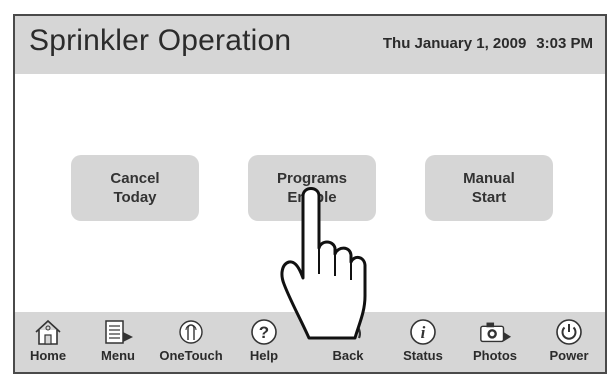  What do you see at coordinates (489, 178) in the screenshot?
I see `manual-start-label-1: Manual` at bounding box center [489, 178].